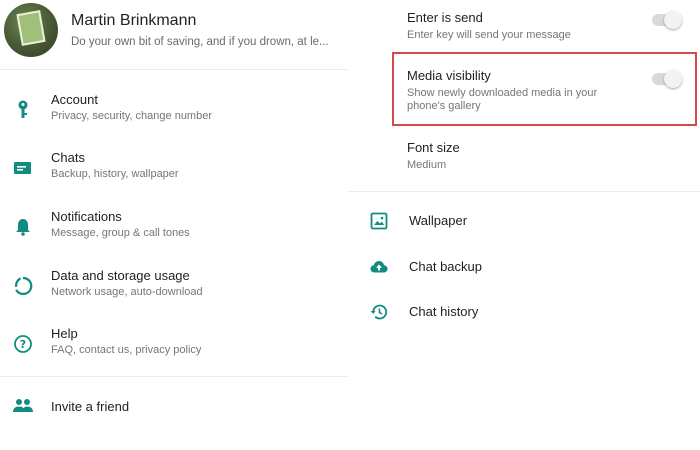 The height and width of the screenshot is (450, 700). Describe the element at coordinates (379, 312) in the screenshot. I see `history-icon` at that location.